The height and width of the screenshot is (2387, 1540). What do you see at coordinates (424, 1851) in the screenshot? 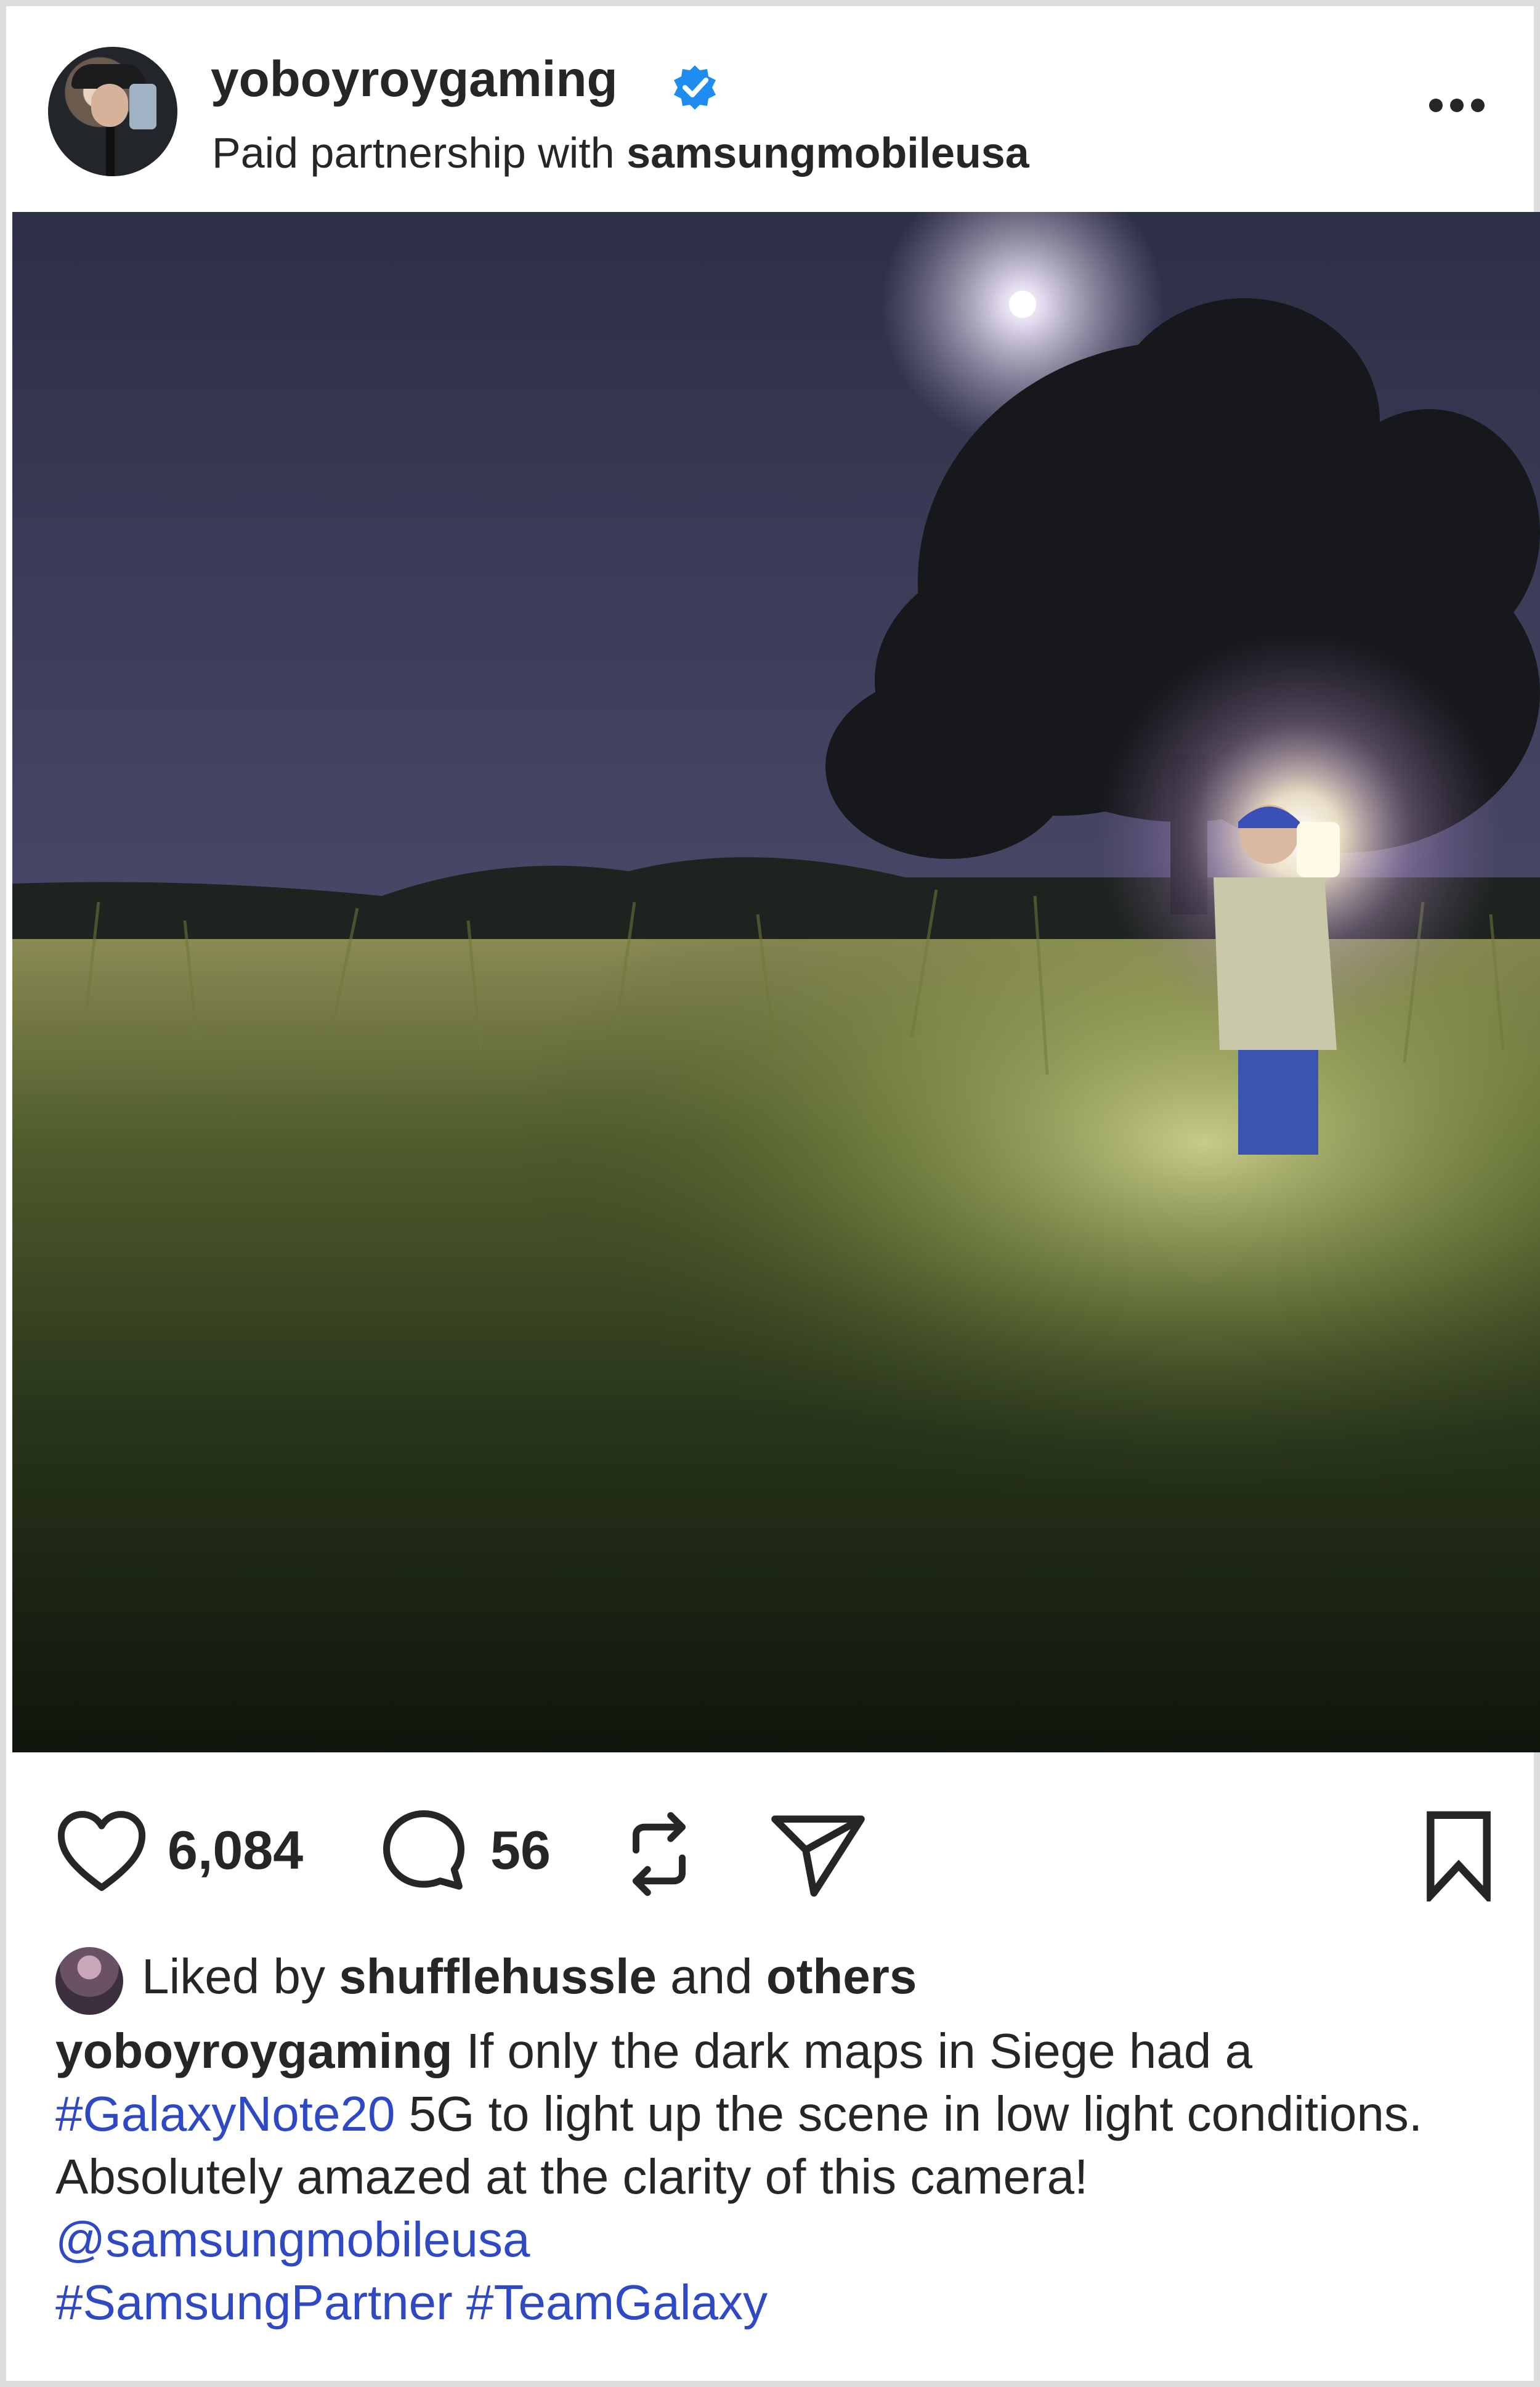
I see `comment-icon` at bounding box center [424, 1851].